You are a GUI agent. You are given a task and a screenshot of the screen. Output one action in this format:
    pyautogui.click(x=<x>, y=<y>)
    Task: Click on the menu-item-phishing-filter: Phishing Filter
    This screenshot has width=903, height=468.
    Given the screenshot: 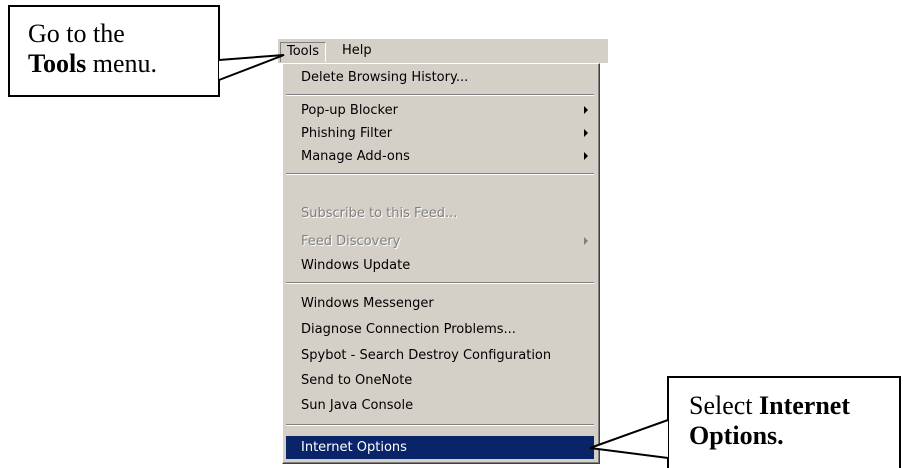 What is the action you would take?
    pyautogui.click(x=440, y=133)
    